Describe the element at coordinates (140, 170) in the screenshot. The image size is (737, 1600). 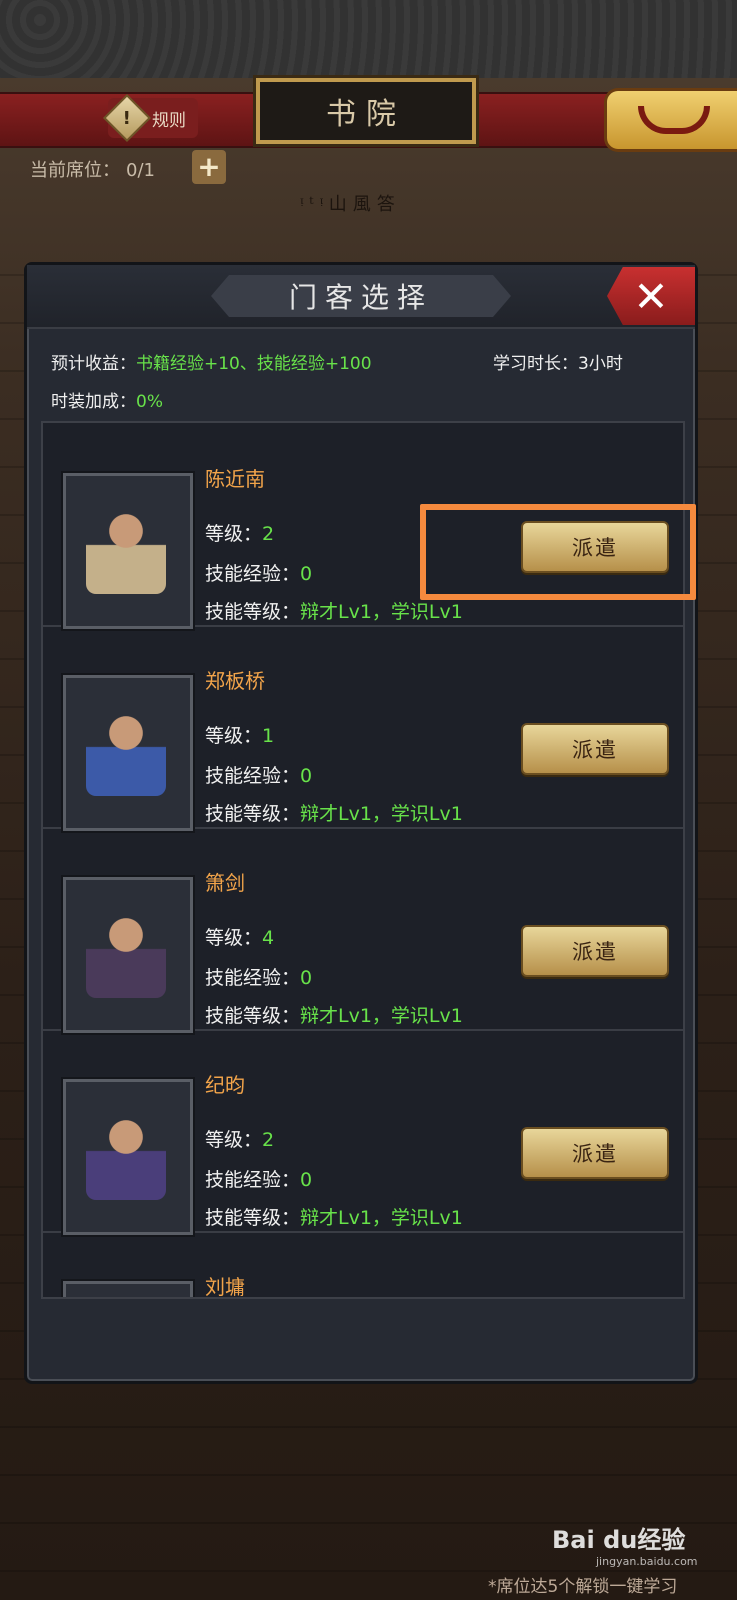
I see `seat-value: 0/1` at that location.